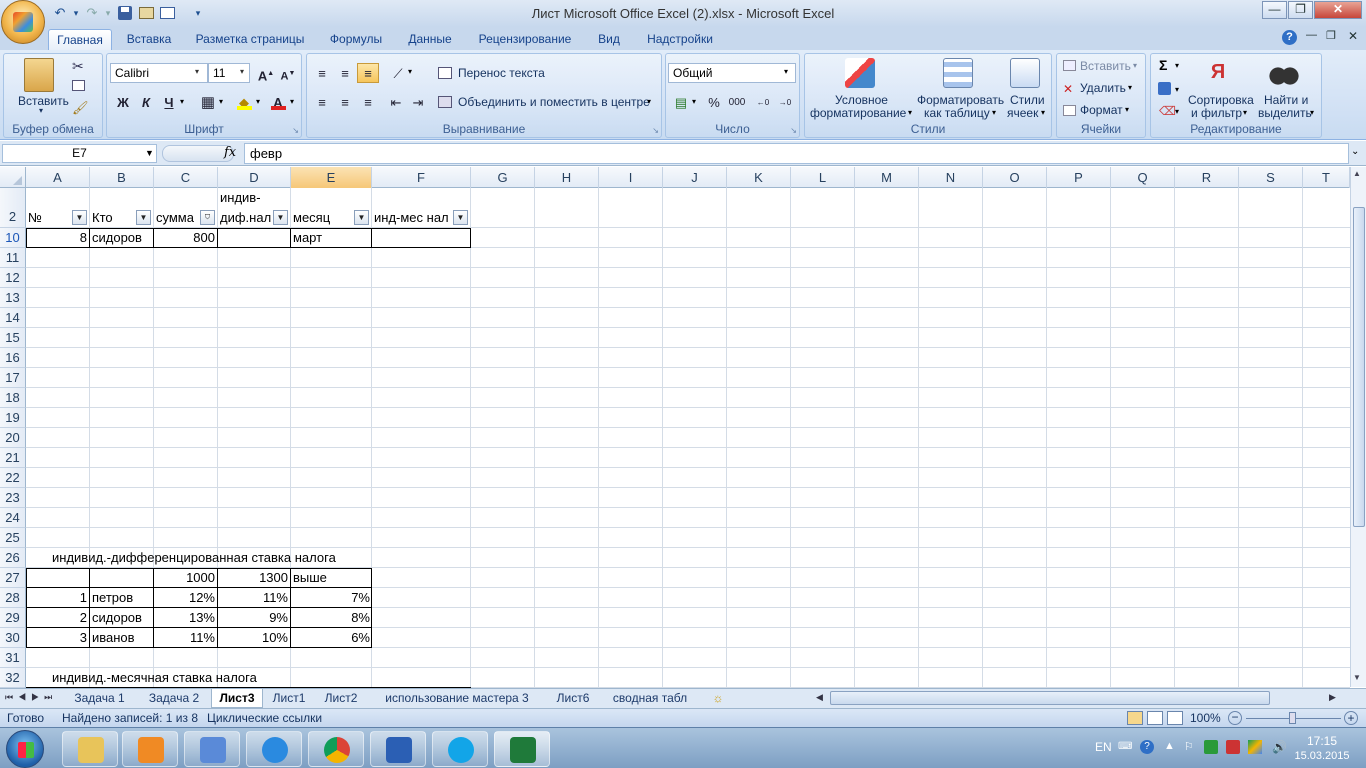 This screenshot has height=768, width=1366. I want to click on row-header-25: 25, so click(13, 538).